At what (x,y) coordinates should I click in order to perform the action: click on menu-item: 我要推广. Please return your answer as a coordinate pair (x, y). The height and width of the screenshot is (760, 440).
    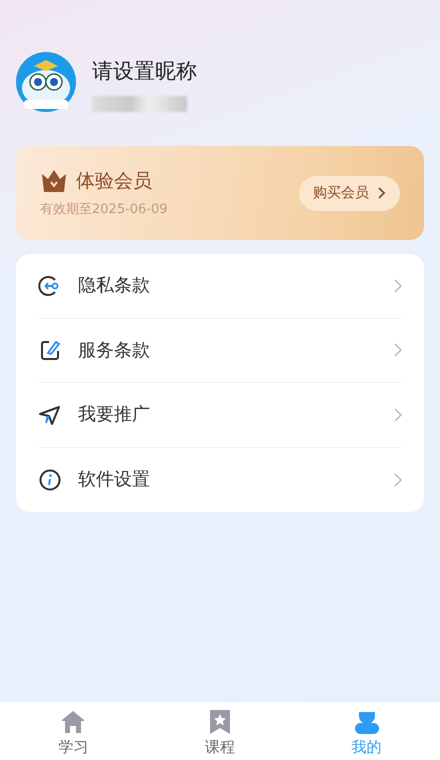
    Looking at the image, I should click on (220, 415).